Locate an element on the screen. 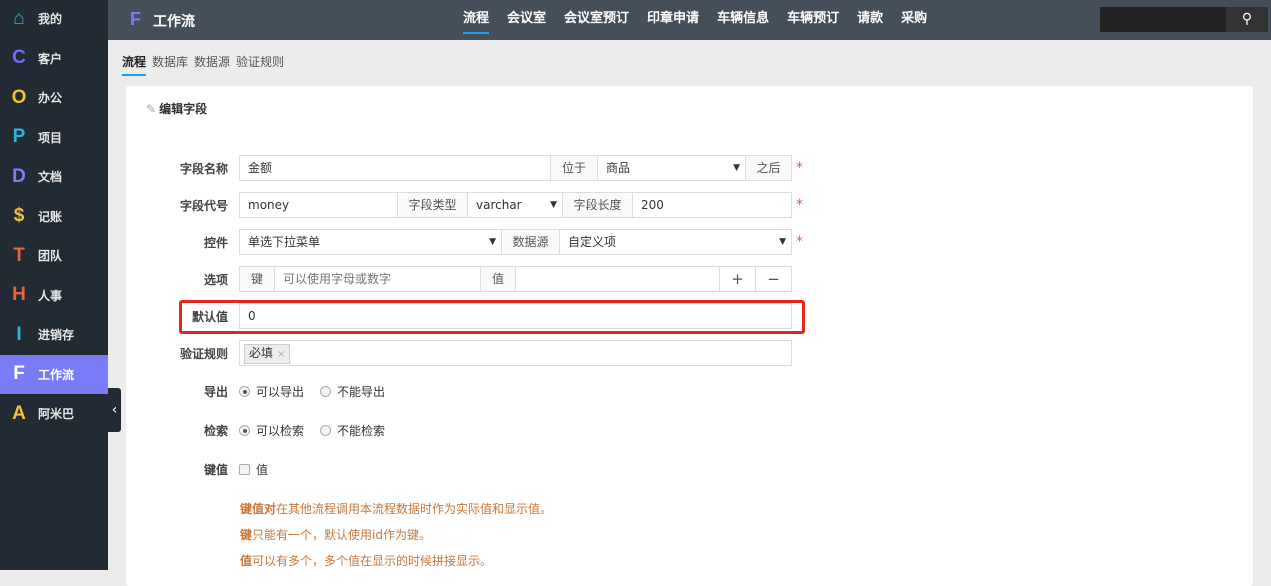  default-value-input: 0 is located at coordinates (515, 316).